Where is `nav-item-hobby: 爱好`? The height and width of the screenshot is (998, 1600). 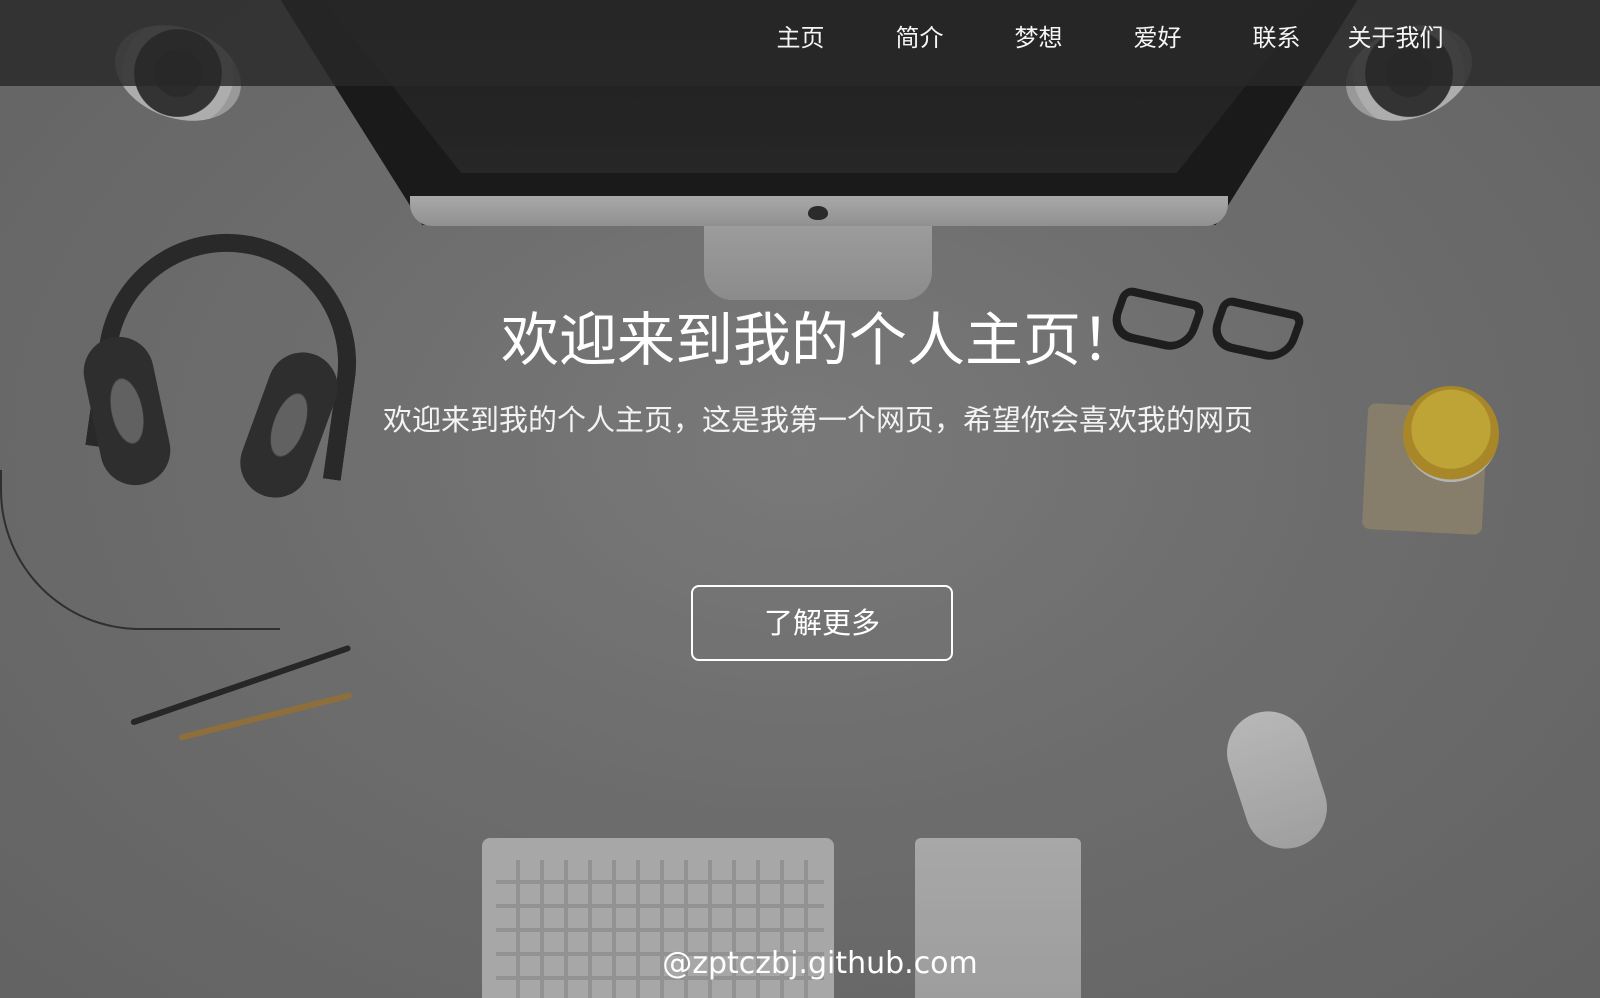
nav-item-hobby: 爱好 is located at coordinates (1157, 38).